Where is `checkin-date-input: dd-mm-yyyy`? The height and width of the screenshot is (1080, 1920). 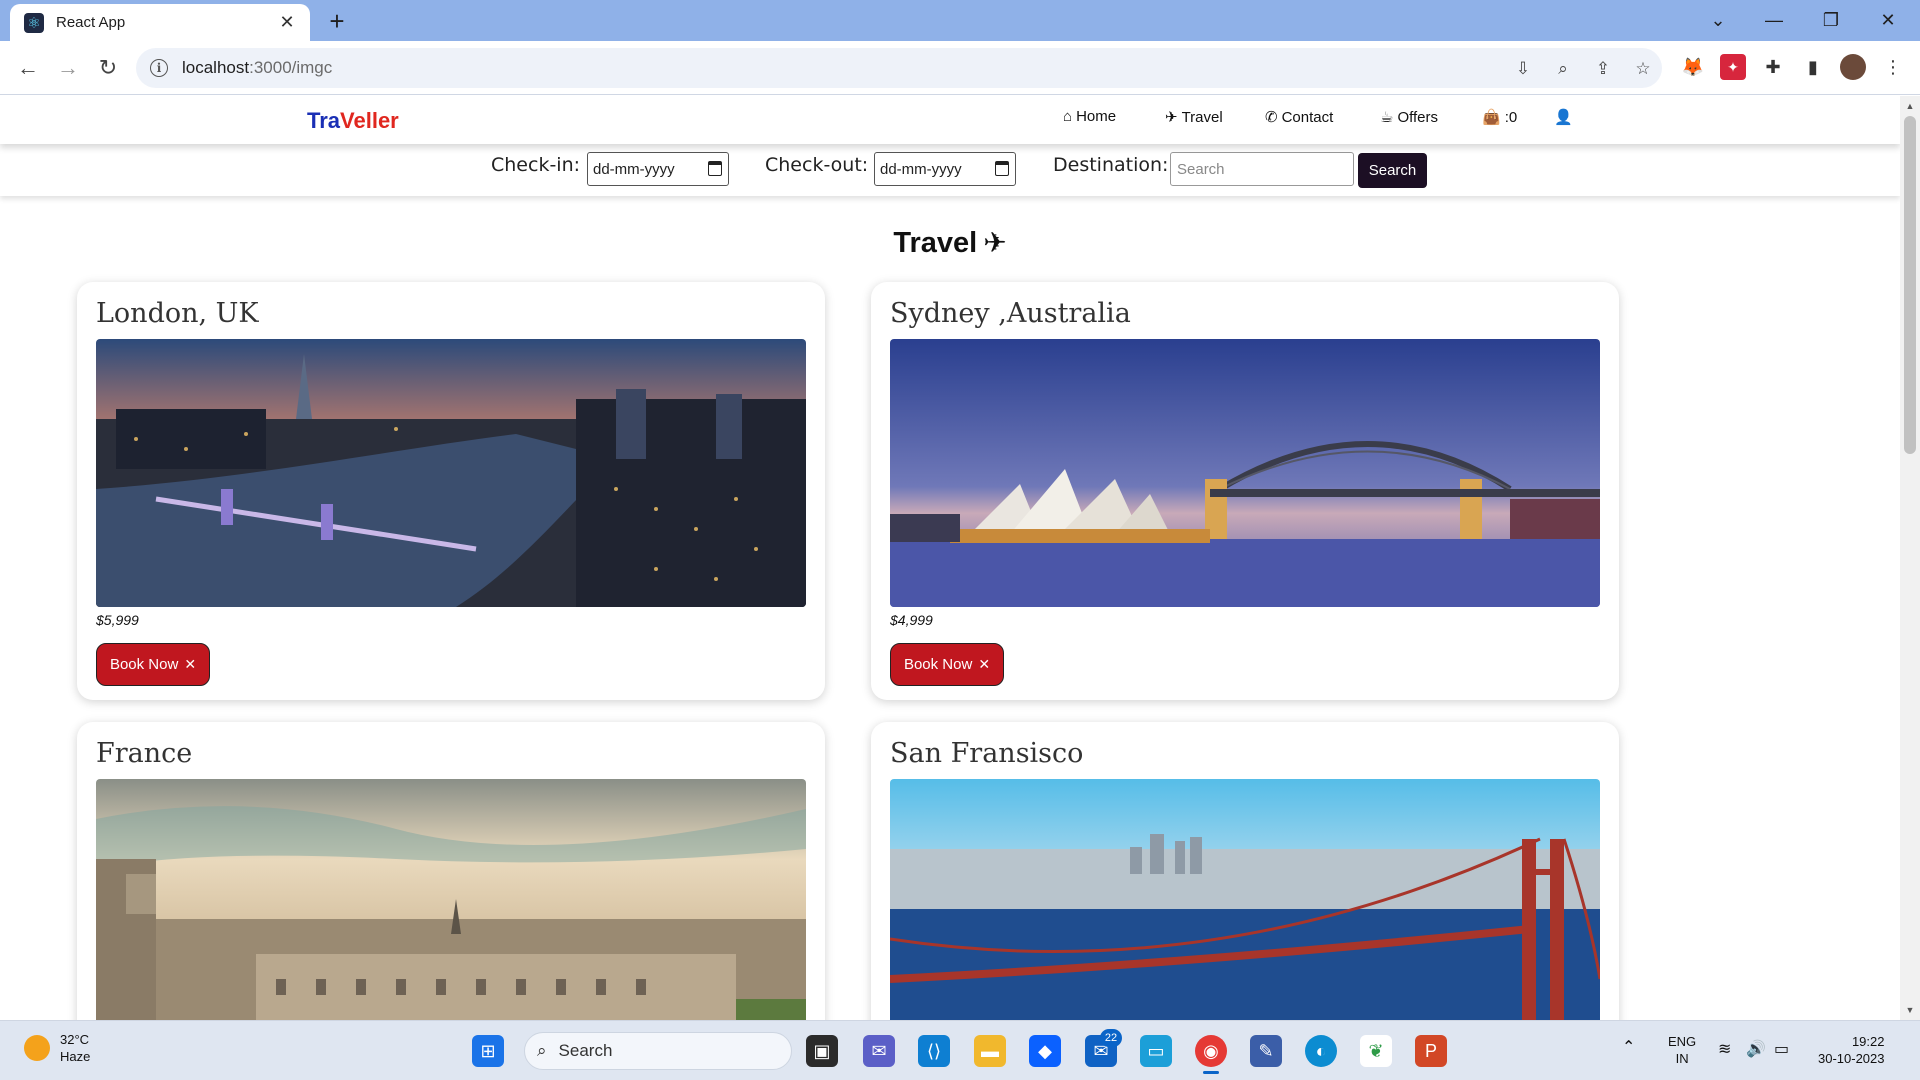
checkin-date-input: dd-mm-yyyy is located at coordinates (658, 169).